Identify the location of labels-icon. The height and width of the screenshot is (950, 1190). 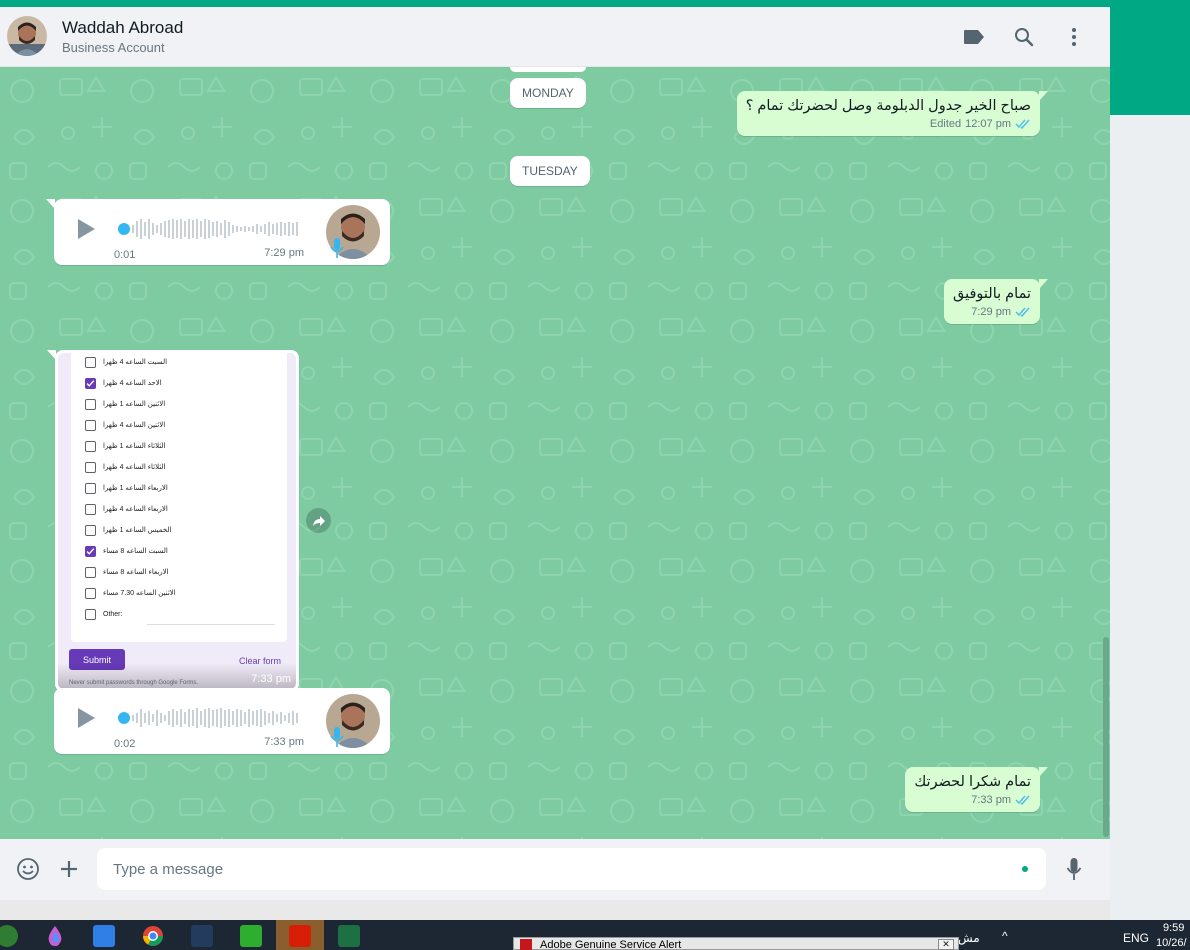
(974, 37).